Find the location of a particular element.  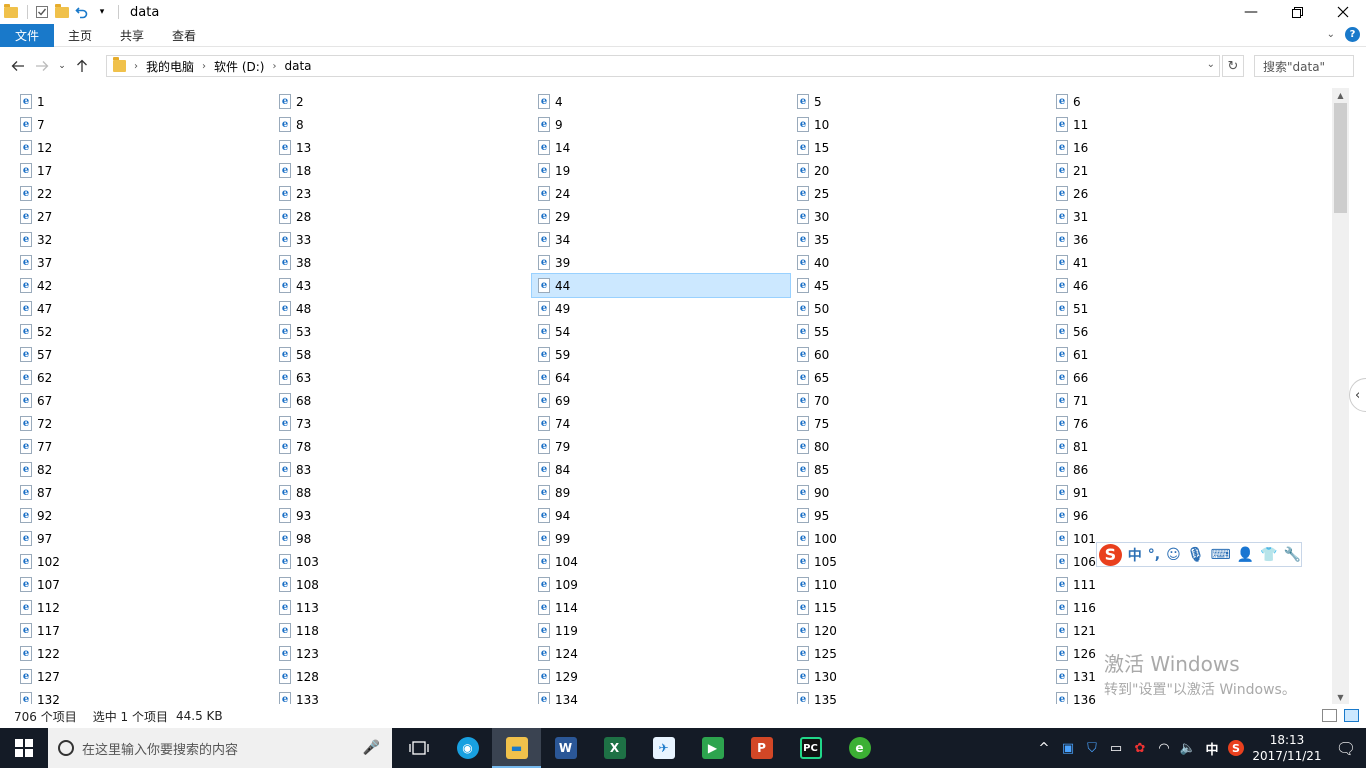

file-item: e 128 is located at coordinates (406, 676).